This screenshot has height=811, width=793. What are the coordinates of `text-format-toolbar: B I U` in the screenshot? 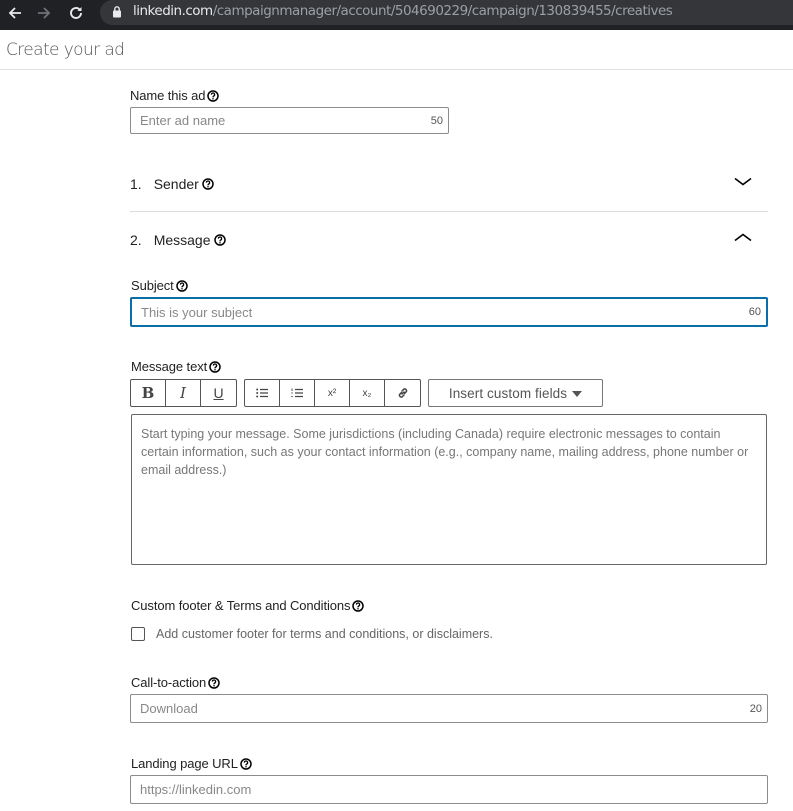 It's located at (183, 393).